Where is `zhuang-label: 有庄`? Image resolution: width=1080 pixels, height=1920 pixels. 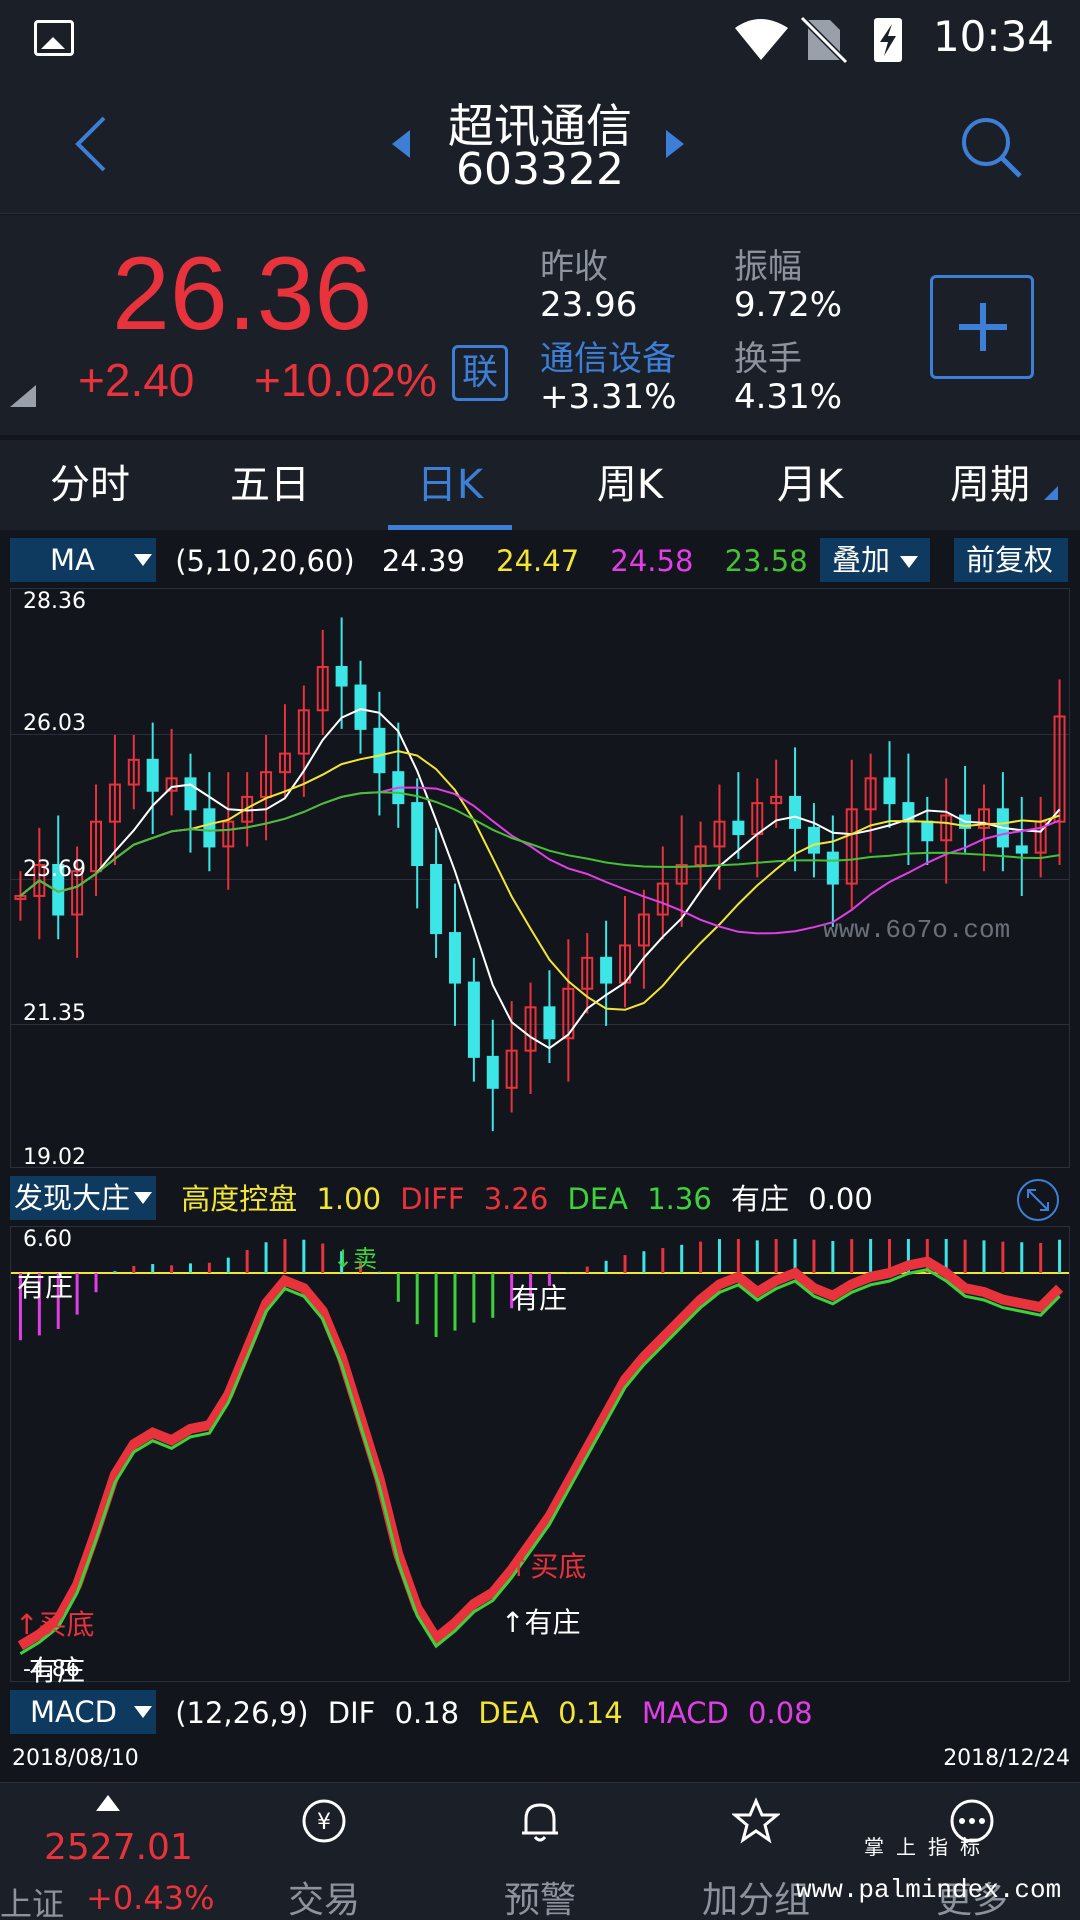
zhuang-label: 有庄 is located at coordinates (760, 1199).